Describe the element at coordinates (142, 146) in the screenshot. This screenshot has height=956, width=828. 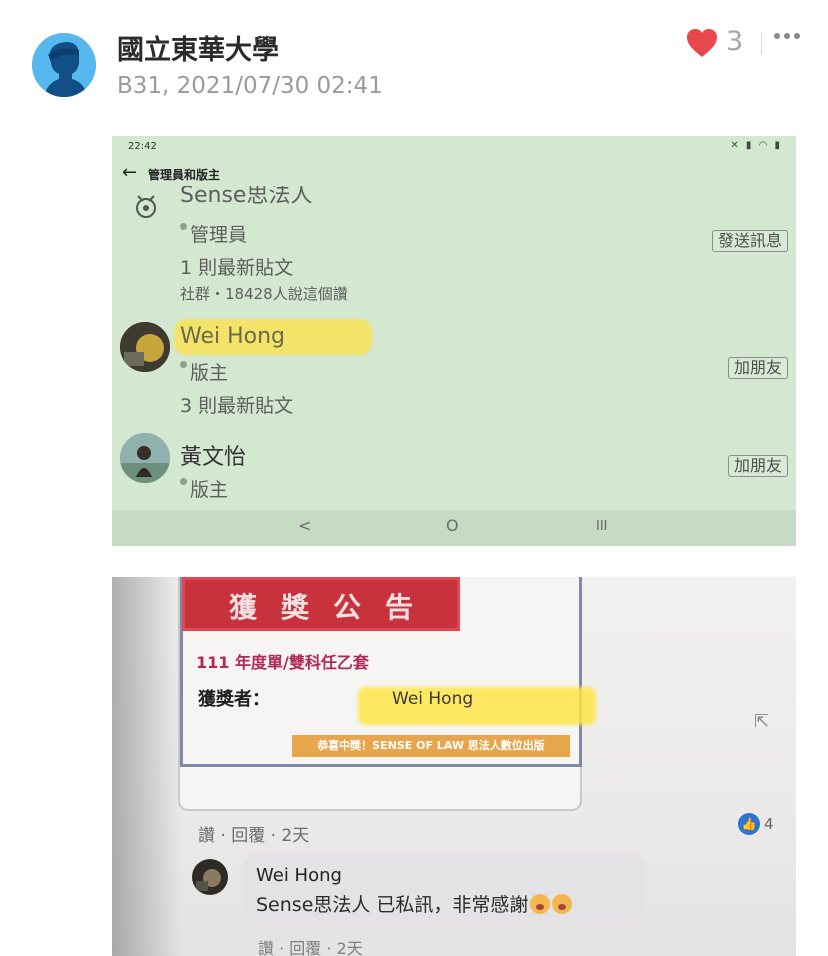
I see `status-bar-time: 22:42` at that location.